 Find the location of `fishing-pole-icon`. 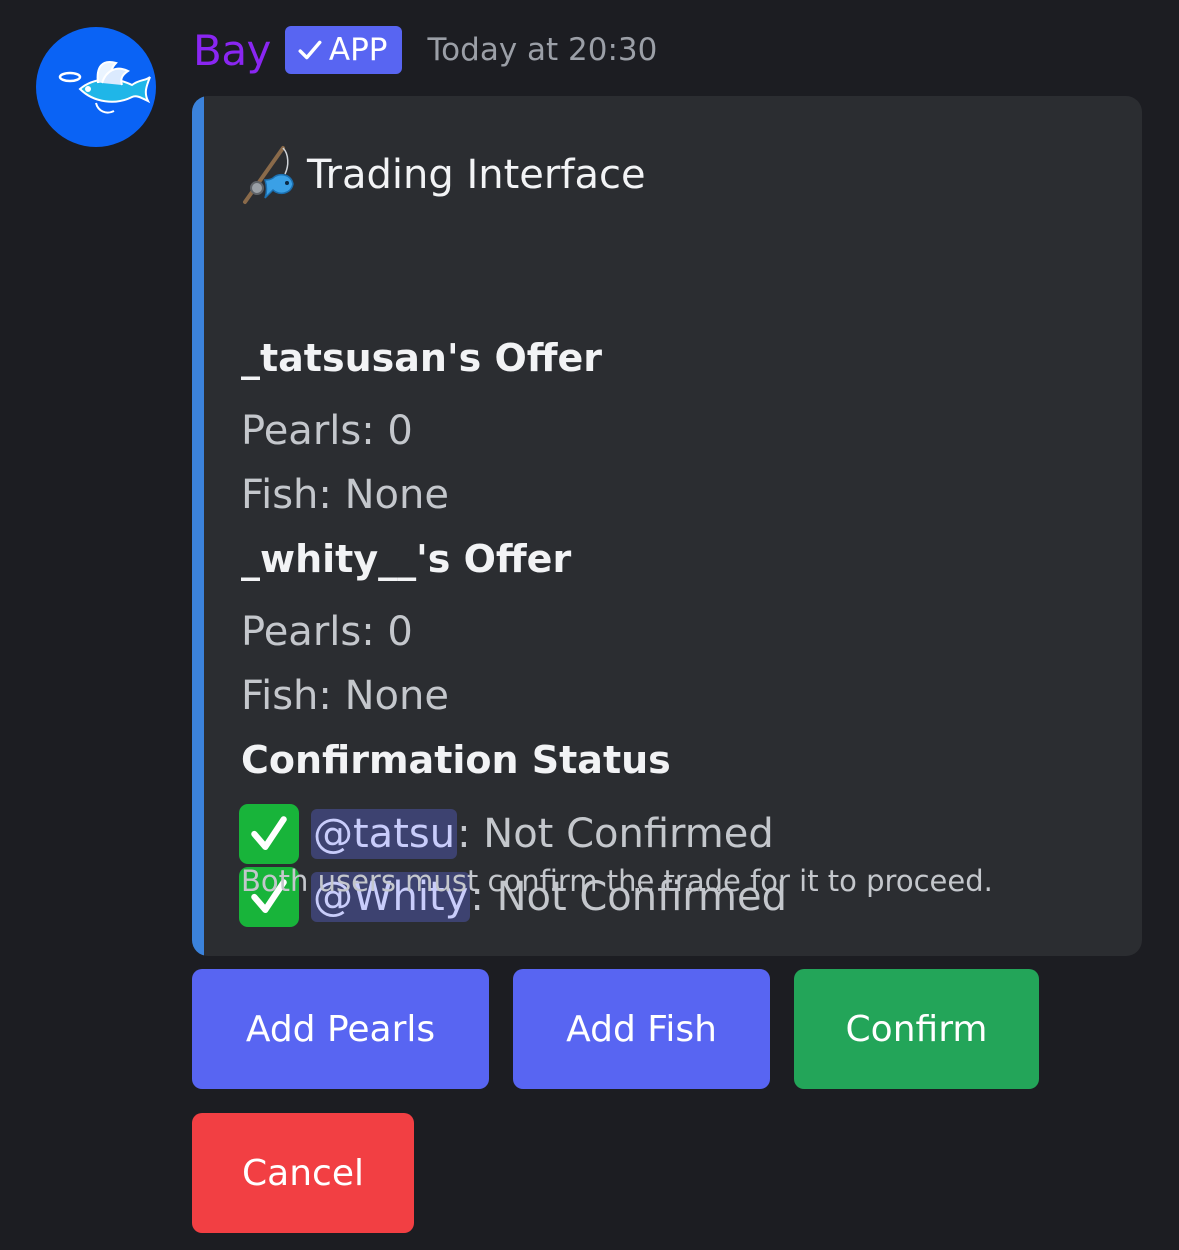

fishing-pole-icon is located at coordinates (268, 175).